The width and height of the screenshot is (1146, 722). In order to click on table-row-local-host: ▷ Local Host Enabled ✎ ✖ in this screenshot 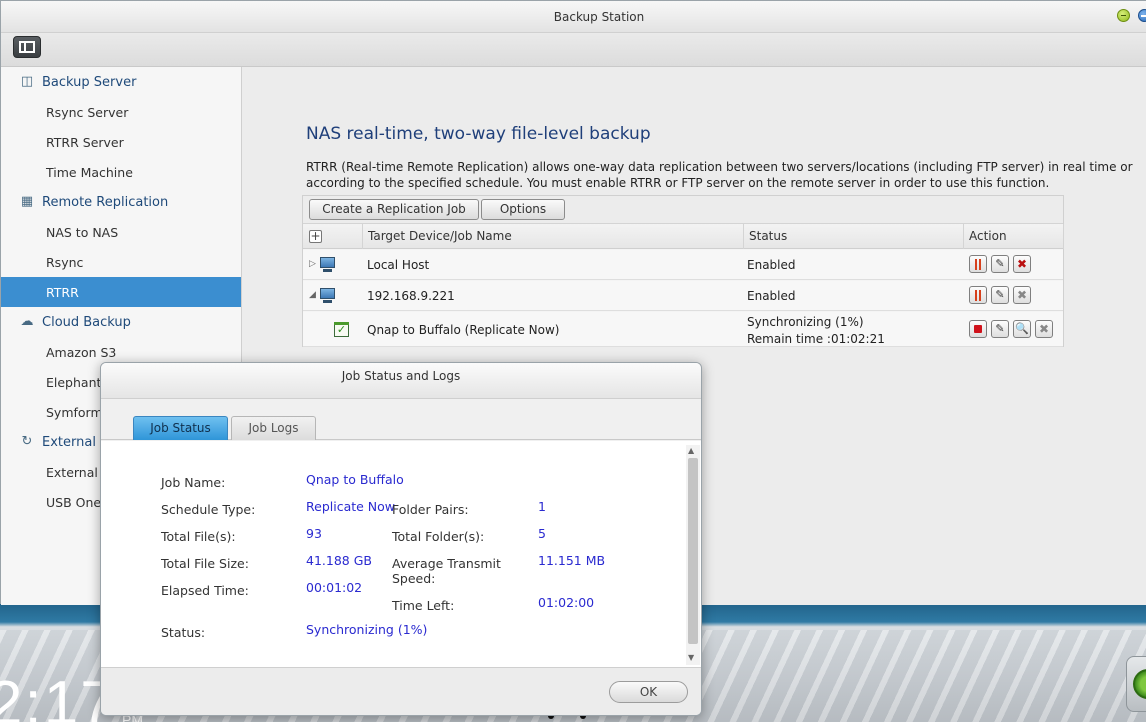, I will do `click(683, 265)`.